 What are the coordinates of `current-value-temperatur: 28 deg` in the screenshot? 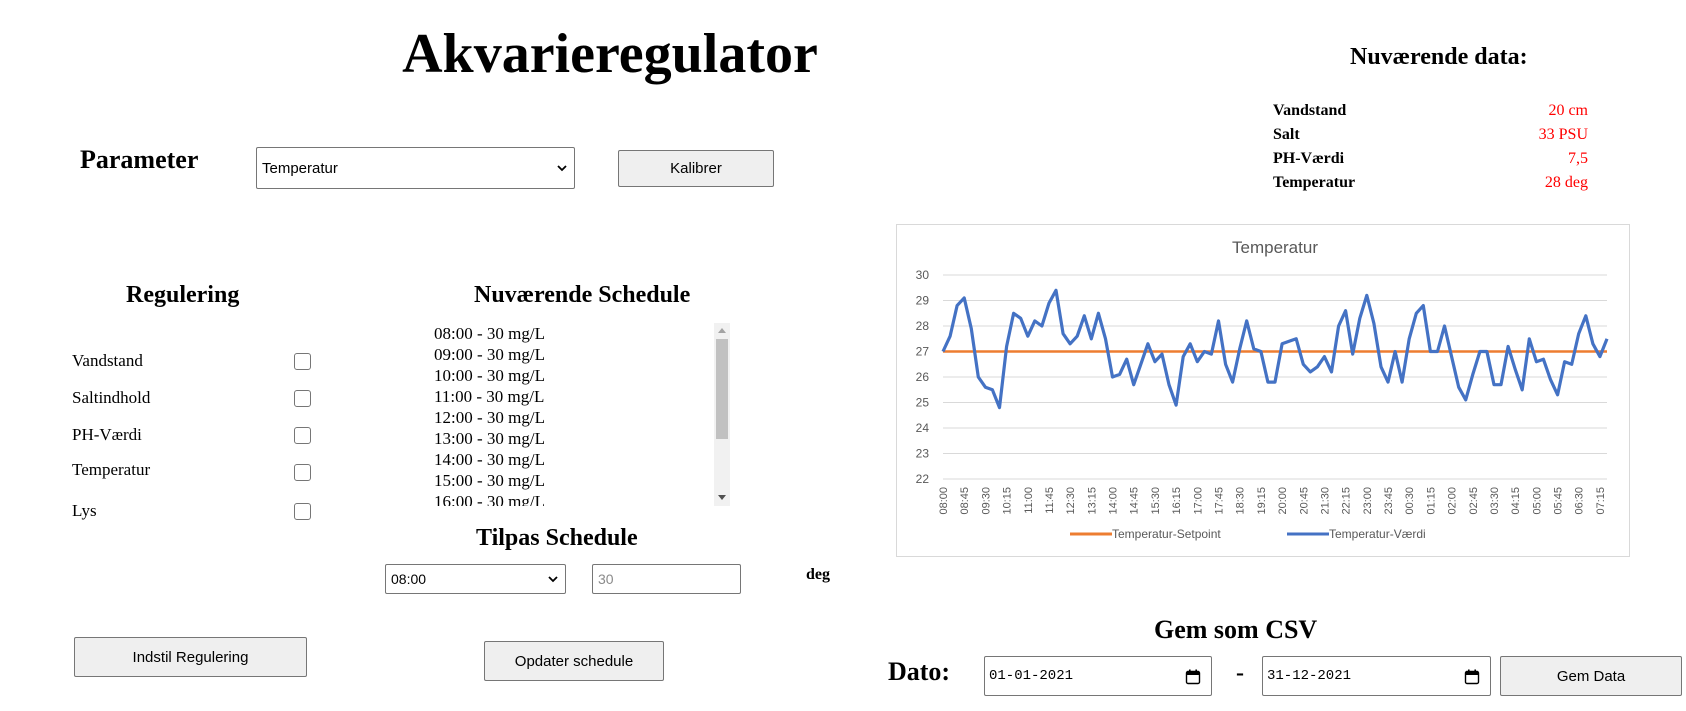 It's located at (1566, 182).